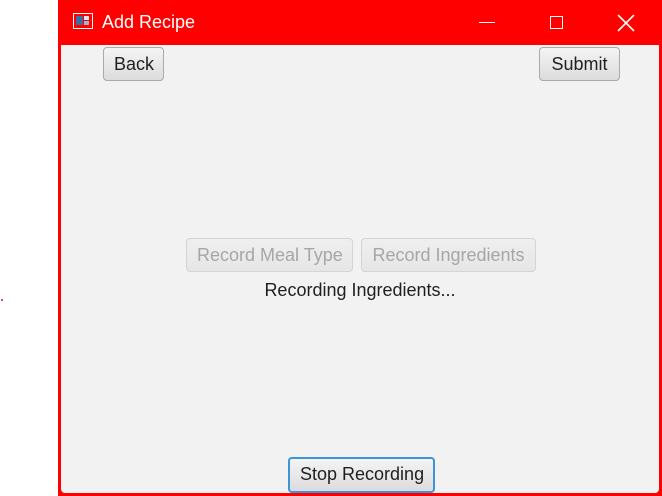 The image size is (662, 496). I want to click on record-ingredients-button: Record Ingredients, so click(448, 255).